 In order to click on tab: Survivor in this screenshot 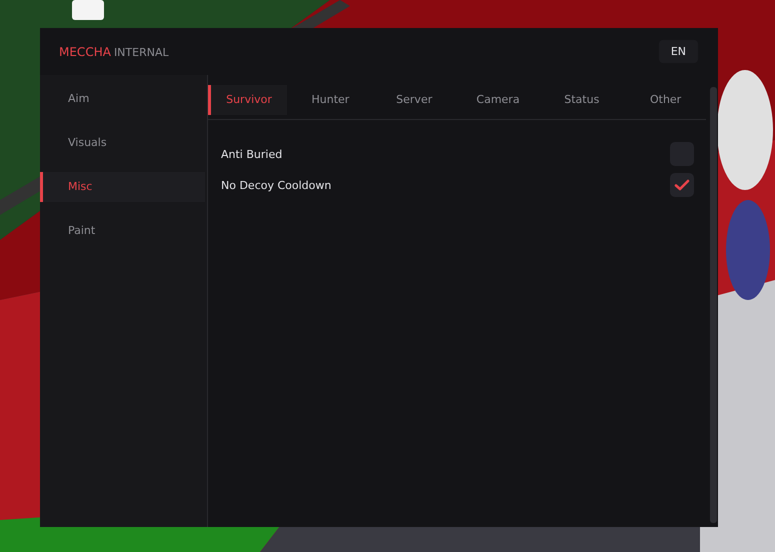, I will do `click(247, 100)`.